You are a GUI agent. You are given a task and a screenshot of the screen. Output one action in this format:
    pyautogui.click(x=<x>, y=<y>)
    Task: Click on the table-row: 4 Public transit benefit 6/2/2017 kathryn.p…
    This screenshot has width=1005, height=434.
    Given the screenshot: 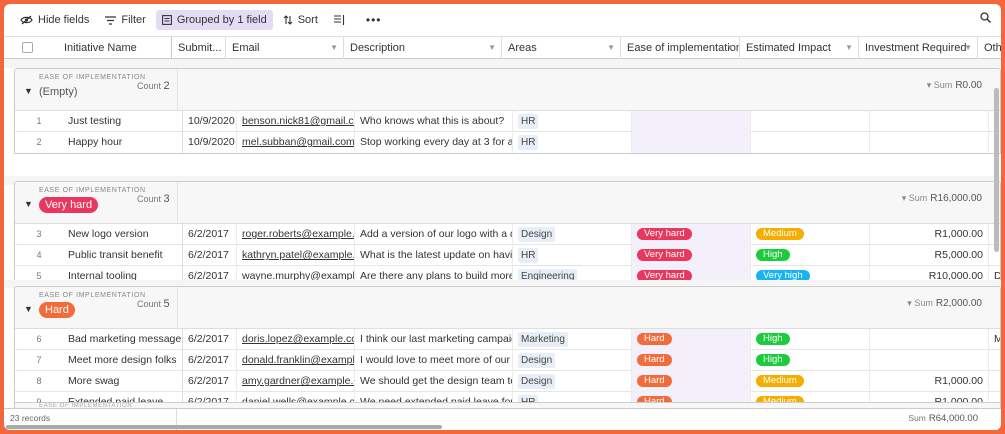 What is the action you would take?
    pyautogui.click(x=507, y=255)
    